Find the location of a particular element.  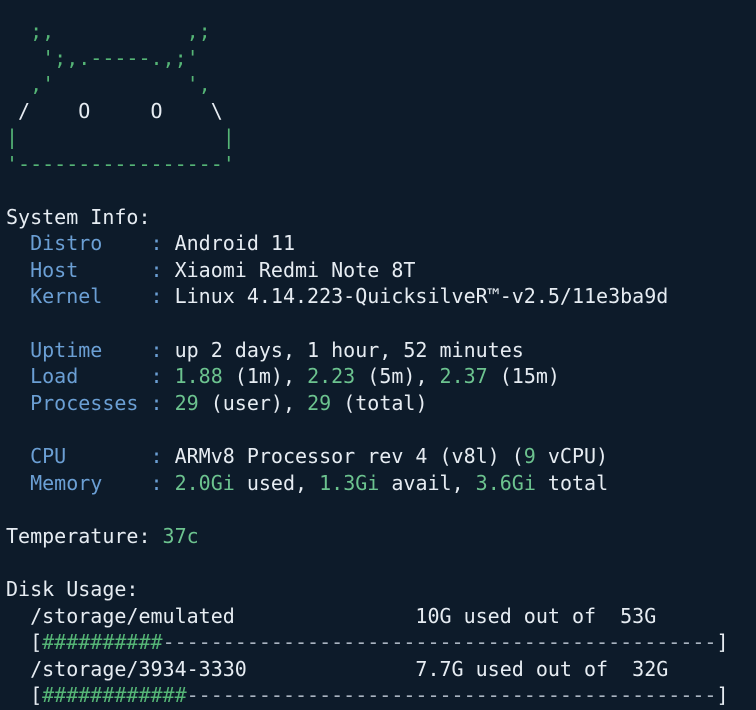

processes-total-value: 29 is located at coordinates (319, 402).